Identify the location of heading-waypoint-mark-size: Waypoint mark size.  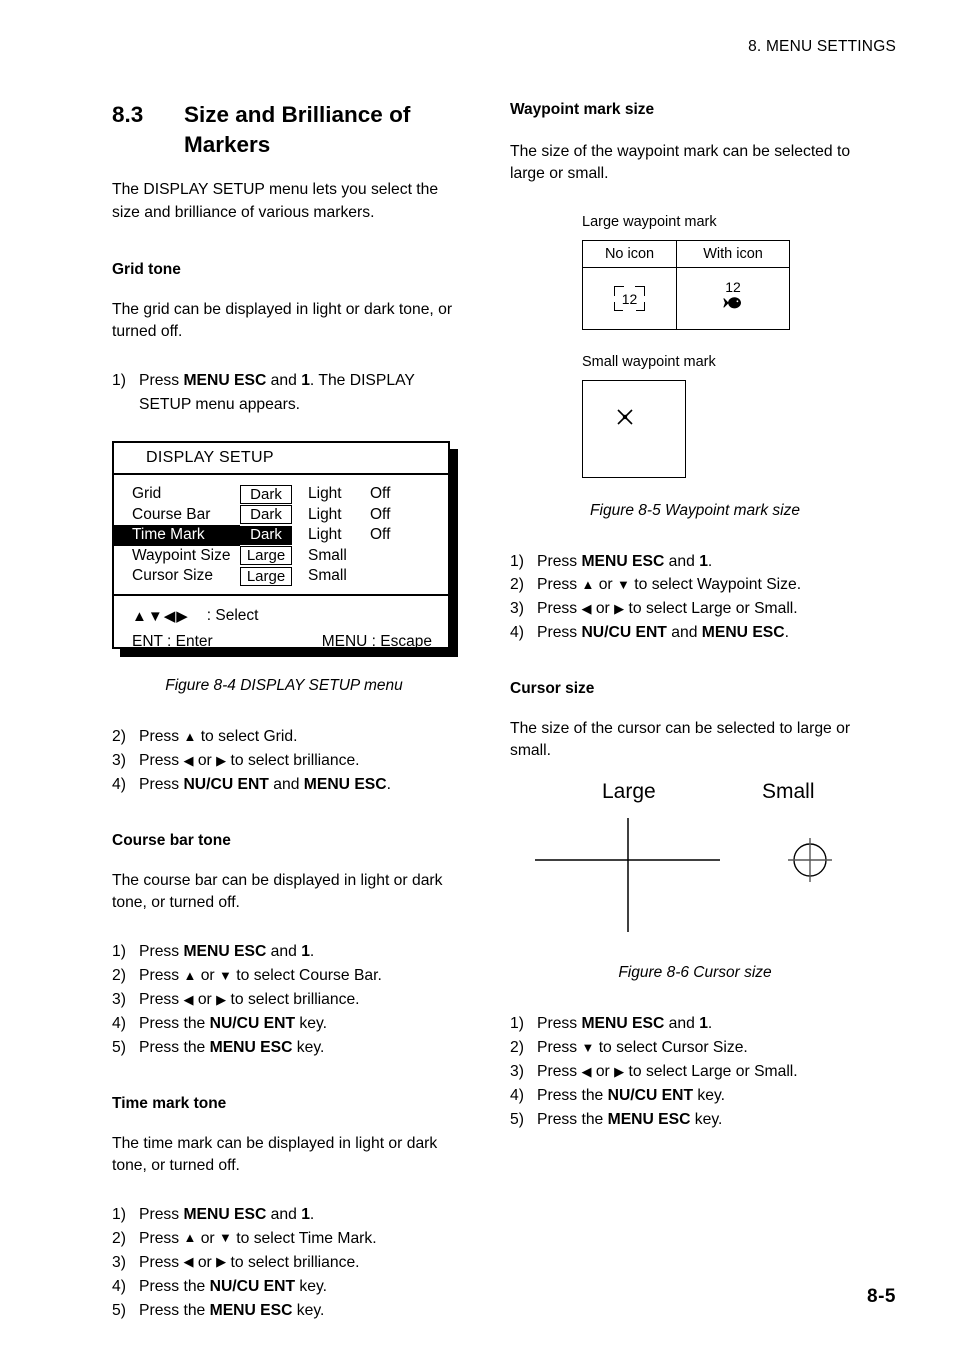
(582, 109).